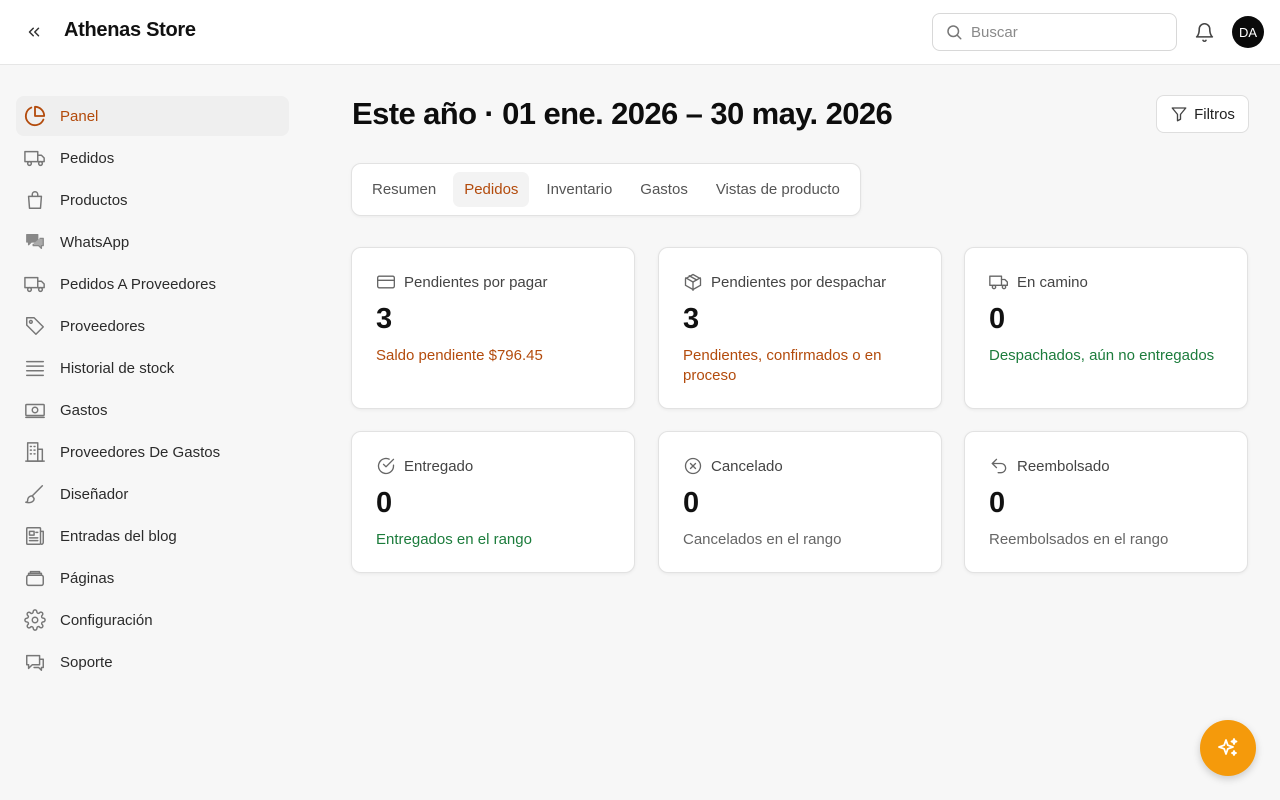  I want to click on card-title: Pendientes por despachar, so click(799, 282).